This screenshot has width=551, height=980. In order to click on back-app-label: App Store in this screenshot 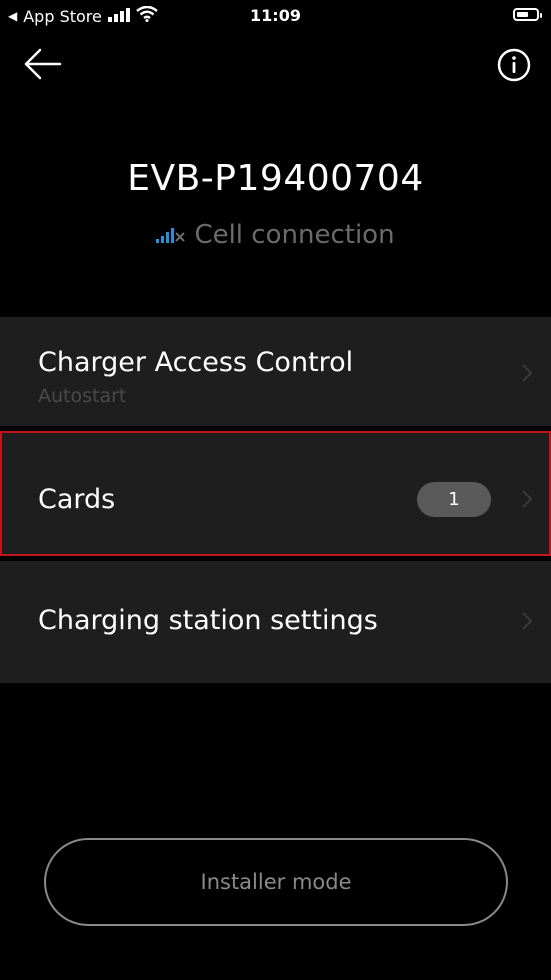, I will do `click(62, 16)`.